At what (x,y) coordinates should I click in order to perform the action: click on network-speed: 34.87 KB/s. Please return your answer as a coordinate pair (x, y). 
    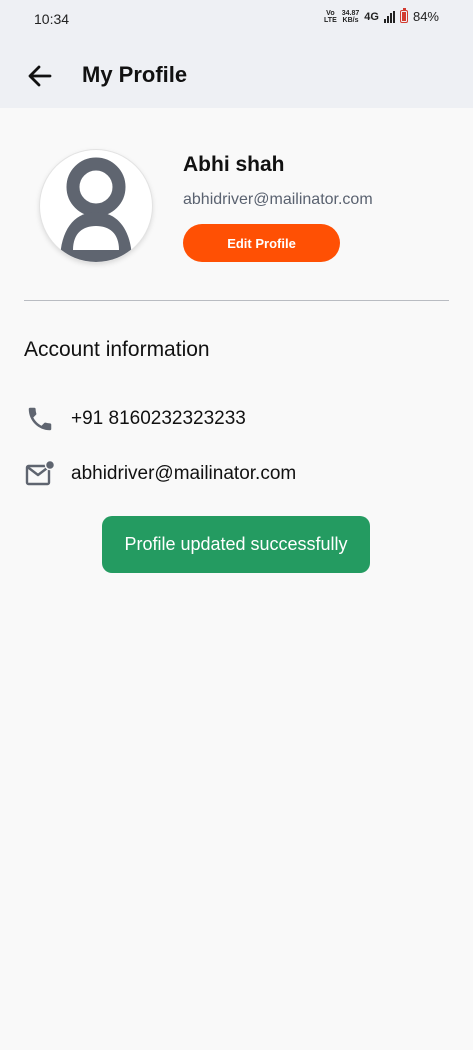
    Looking at the image, I should click on (350, 16).